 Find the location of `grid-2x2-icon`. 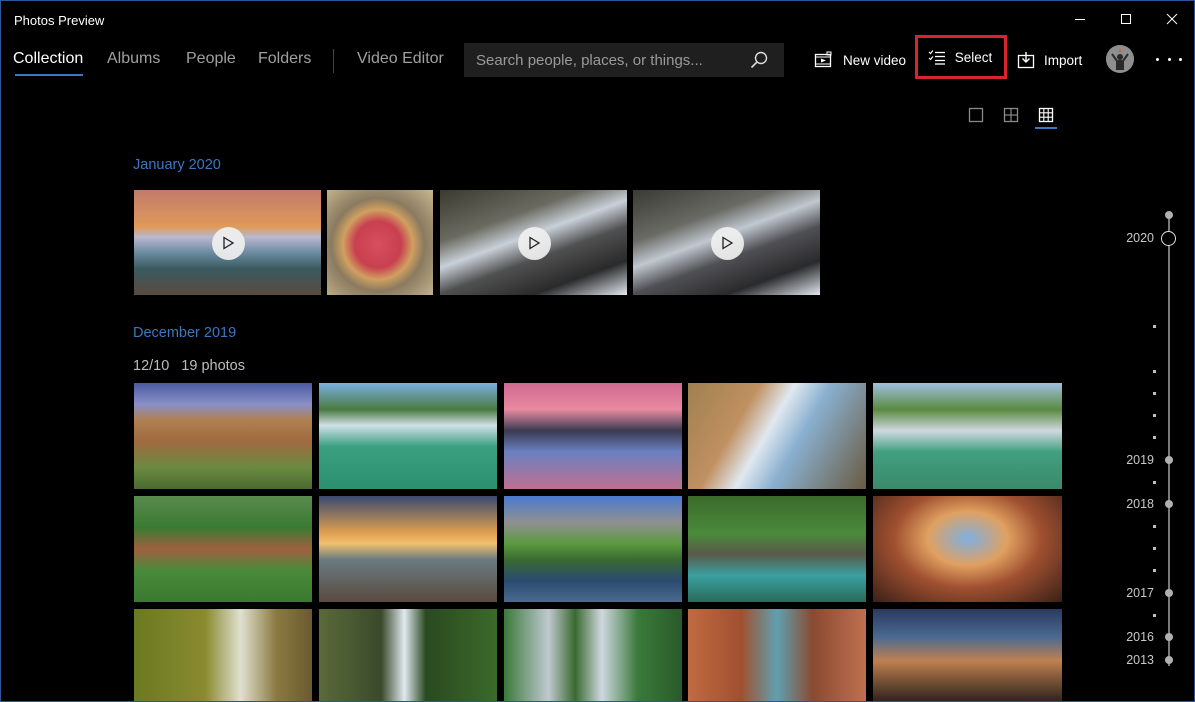

grid-2x2-icon is located at coordinates (1011, 115).